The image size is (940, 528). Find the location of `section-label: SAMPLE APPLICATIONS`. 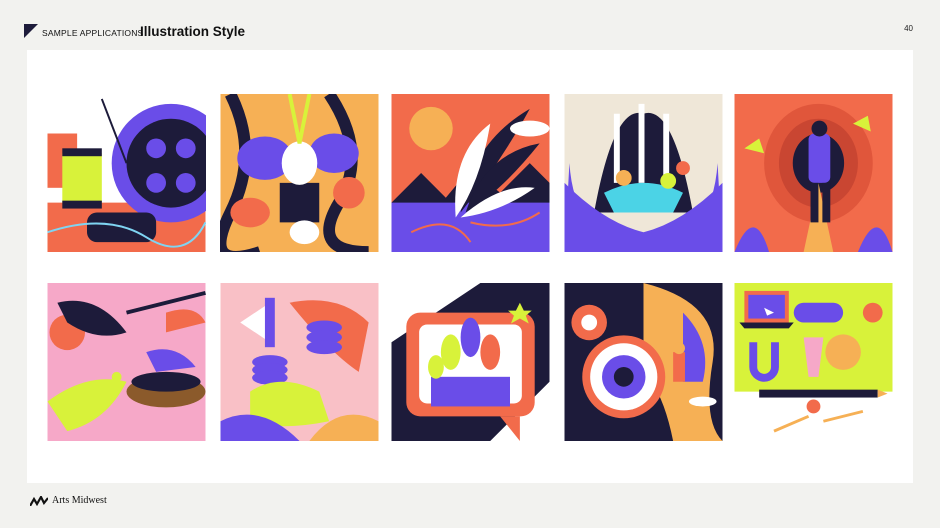

section-label: SAMPLE APPLICATIONS is located at coordinates (93, 33).